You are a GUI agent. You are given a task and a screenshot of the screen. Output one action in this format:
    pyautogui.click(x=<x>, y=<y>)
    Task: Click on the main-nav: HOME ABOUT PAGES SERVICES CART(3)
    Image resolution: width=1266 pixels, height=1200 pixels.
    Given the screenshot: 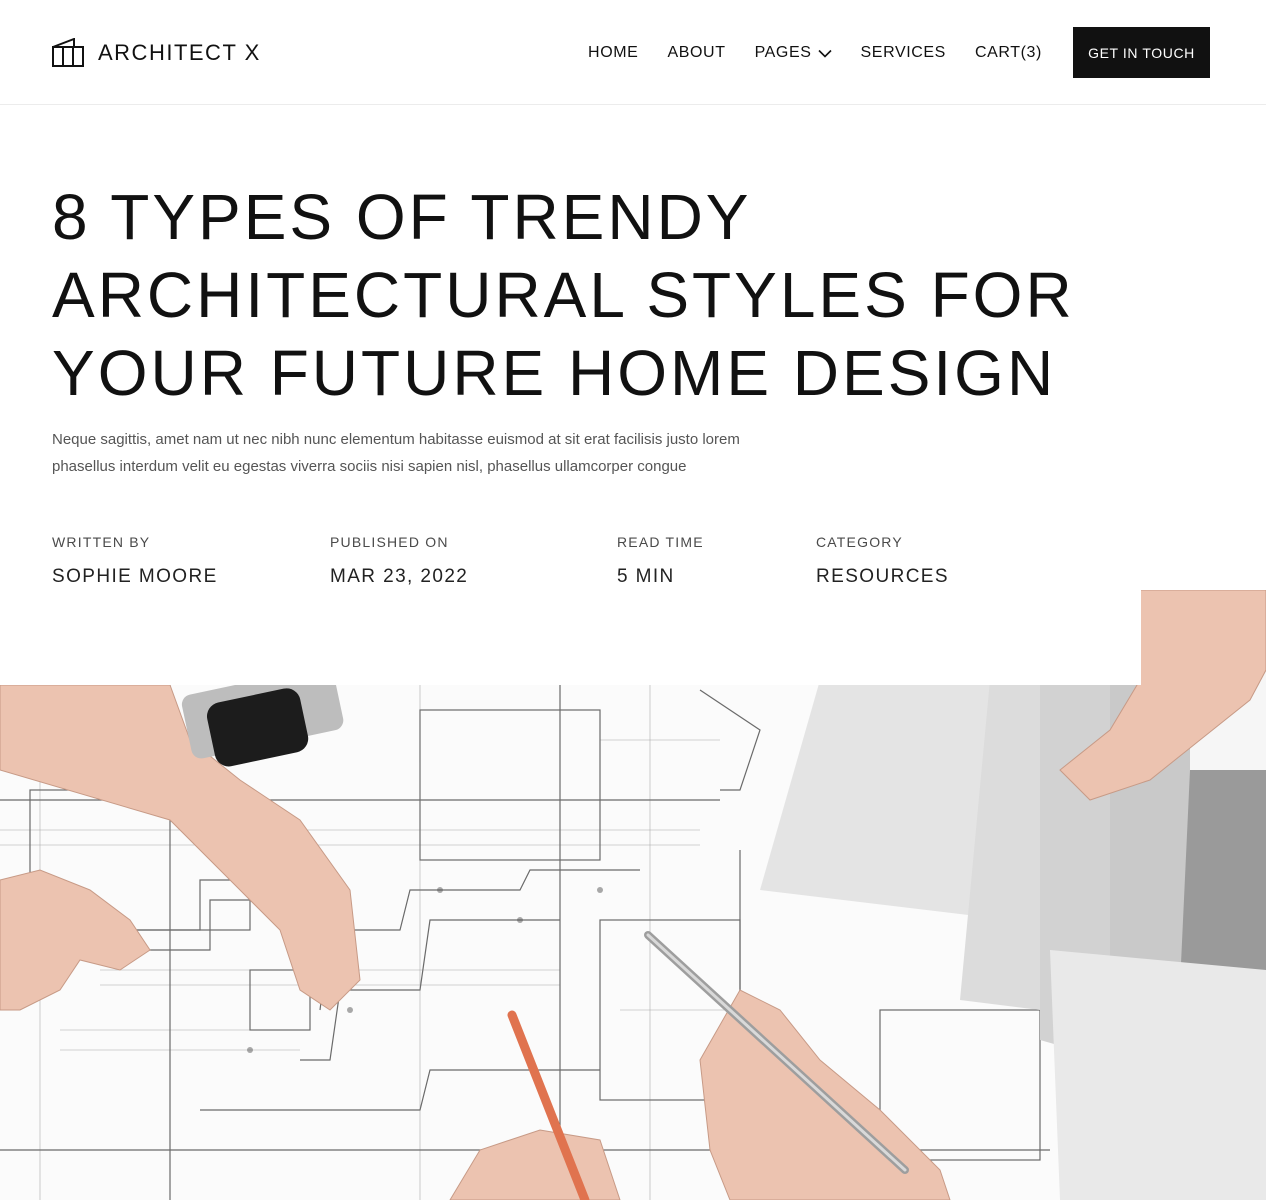 What is the action you would take?
    pyautogui.click(x=815, y=53)
    